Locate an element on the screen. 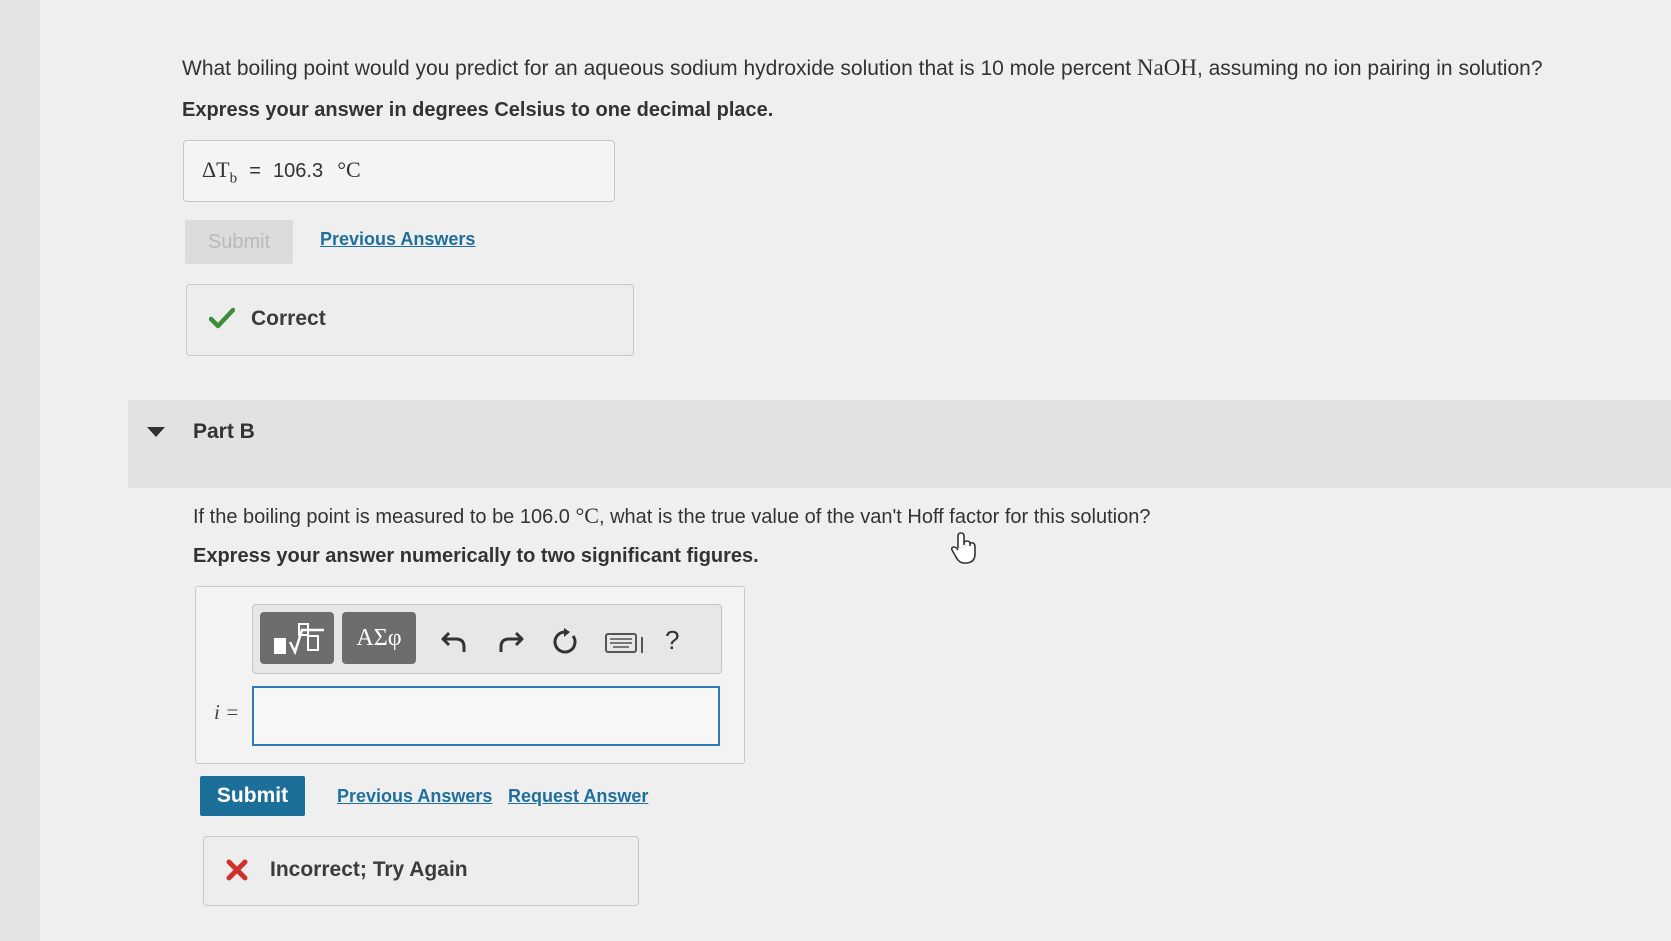 The image size is (1671, 941). help-button: ? is located at coordinates (672, 640).